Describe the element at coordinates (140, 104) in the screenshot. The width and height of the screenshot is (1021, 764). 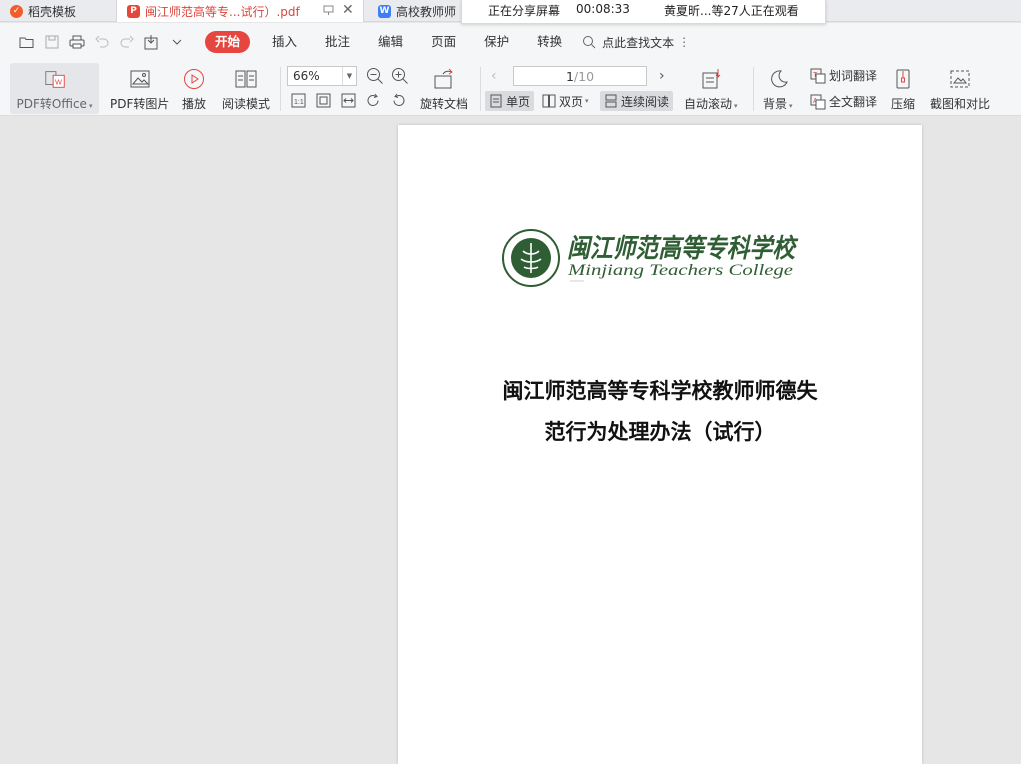
I see `pdf-to-image-label: PDF转图片` at that location.